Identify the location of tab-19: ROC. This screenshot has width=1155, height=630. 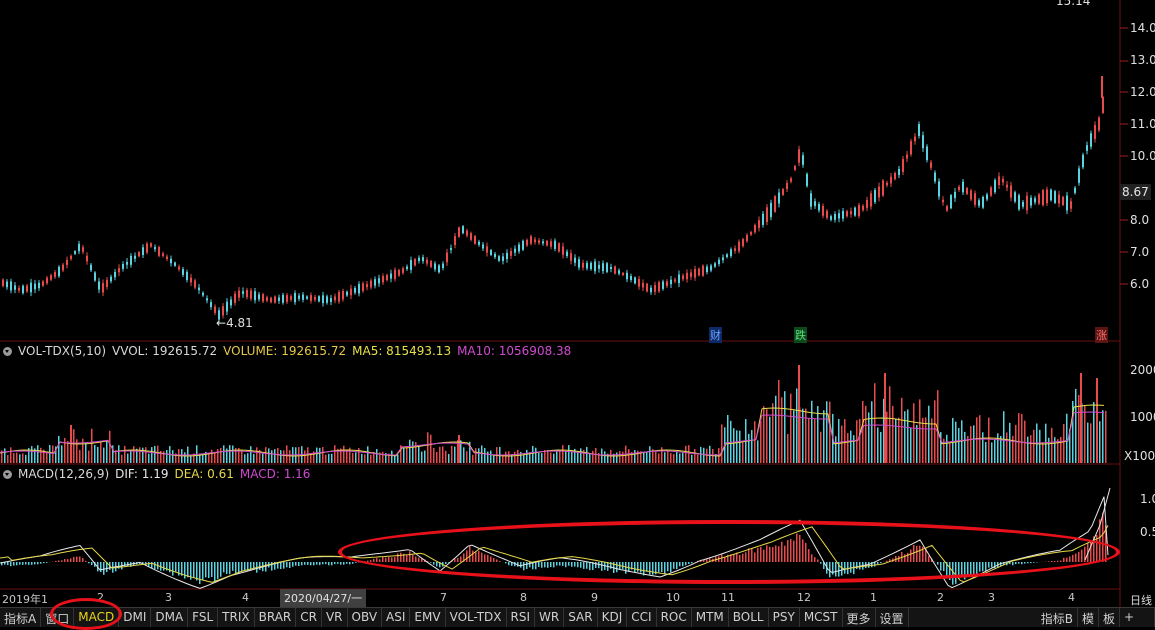
(674, 617).